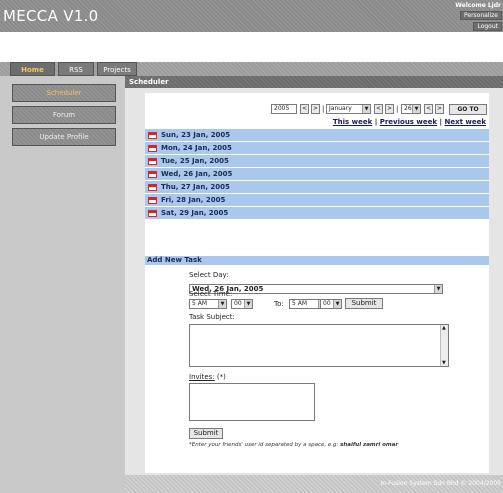 The height and width of the screenshot is (493, 503). What do you see at coordinates (149, 82) in the screenshot?
I see `page-title: Scheduler` at bounding box center [149, 82].